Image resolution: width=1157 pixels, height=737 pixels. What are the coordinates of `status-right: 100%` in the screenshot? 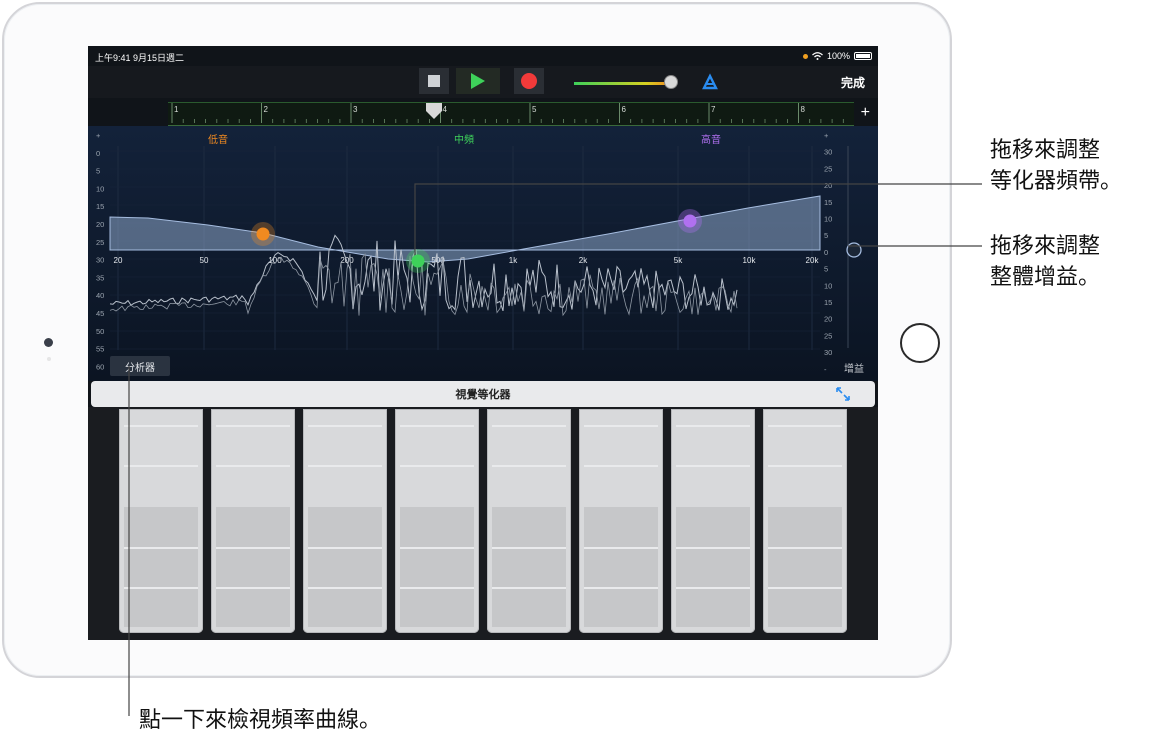 It's located at (837, 56).